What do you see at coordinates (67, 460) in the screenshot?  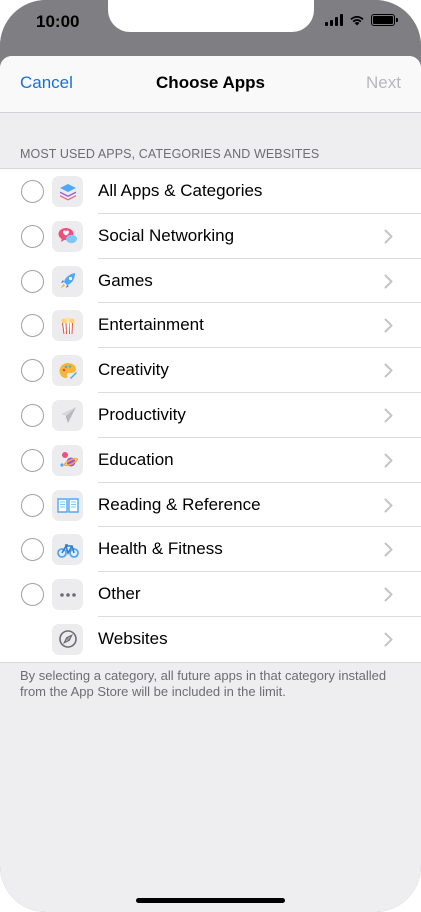 I see `planet-icon` at bounding box center [67, 460].